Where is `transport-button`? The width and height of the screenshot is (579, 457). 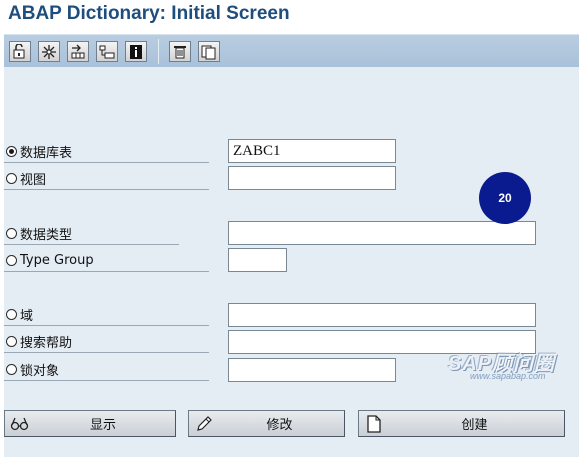 transport-button is located at coordinates (78, 51).